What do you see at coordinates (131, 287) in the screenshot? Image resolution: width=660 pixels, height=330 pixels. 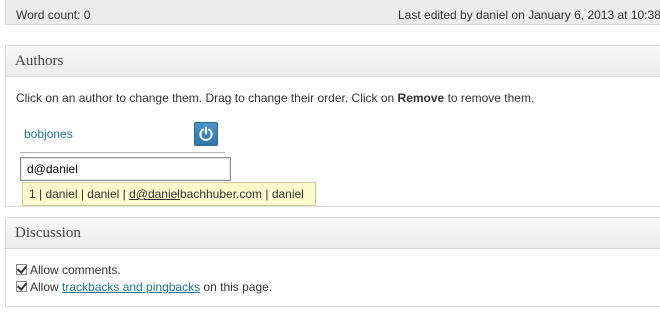 I see `trackbacks-link: trackbacks and pingbacks` at bounding box center [131, 287].